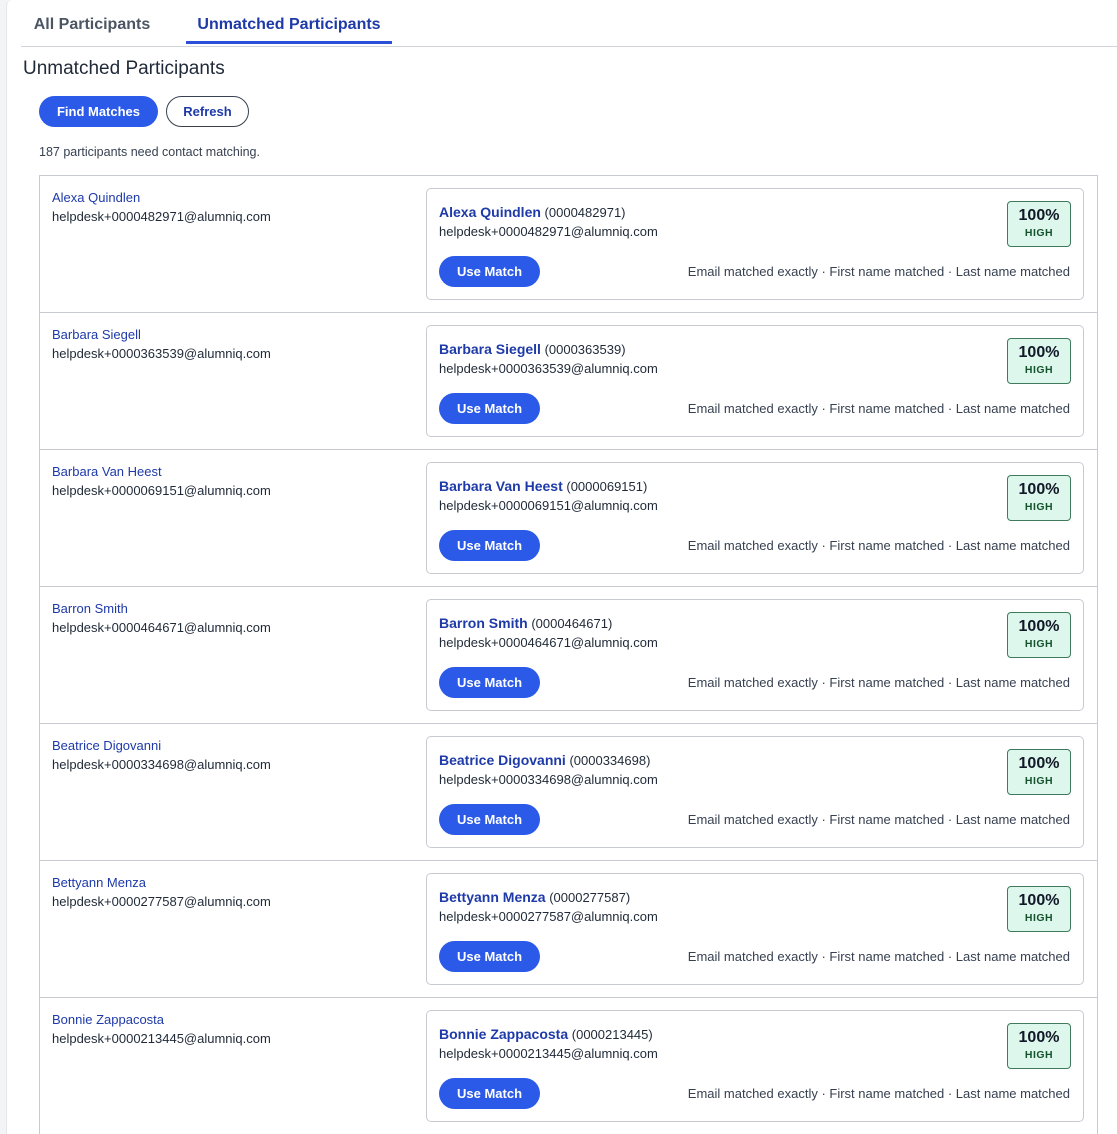 The height and width of the screenshot is (1134, 1117). I want to click on match-name-link: Alexa Quindlen, so click(490, 212).